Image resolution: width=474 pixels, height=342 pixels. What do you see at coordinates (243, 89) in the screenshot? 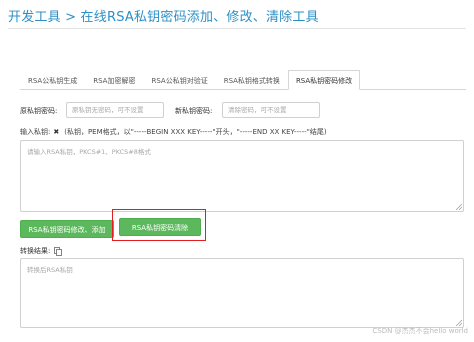
I see `tabs-divider` at bounding box center [243, 89].